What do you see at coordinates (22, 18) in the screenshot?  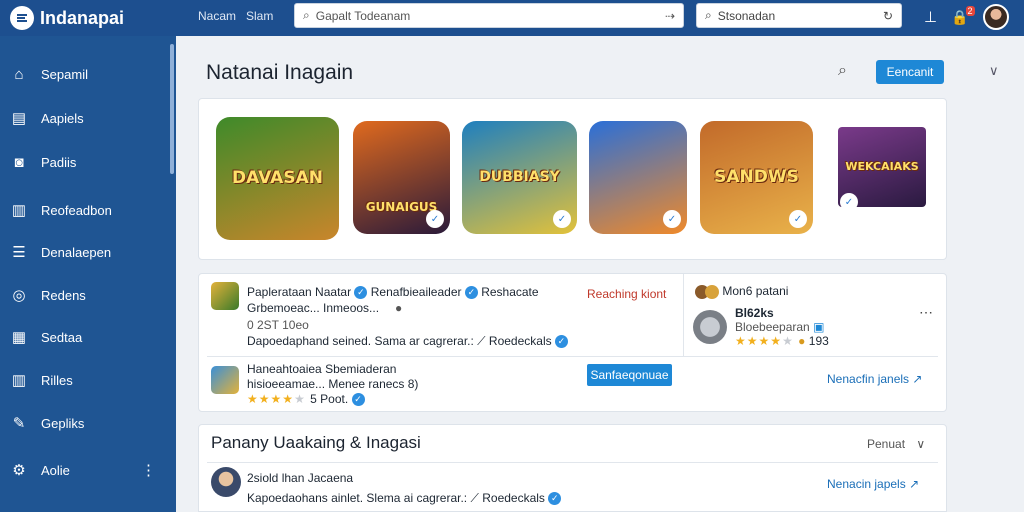 I see `brand-logo-icon` at bounding box center [22, 18].